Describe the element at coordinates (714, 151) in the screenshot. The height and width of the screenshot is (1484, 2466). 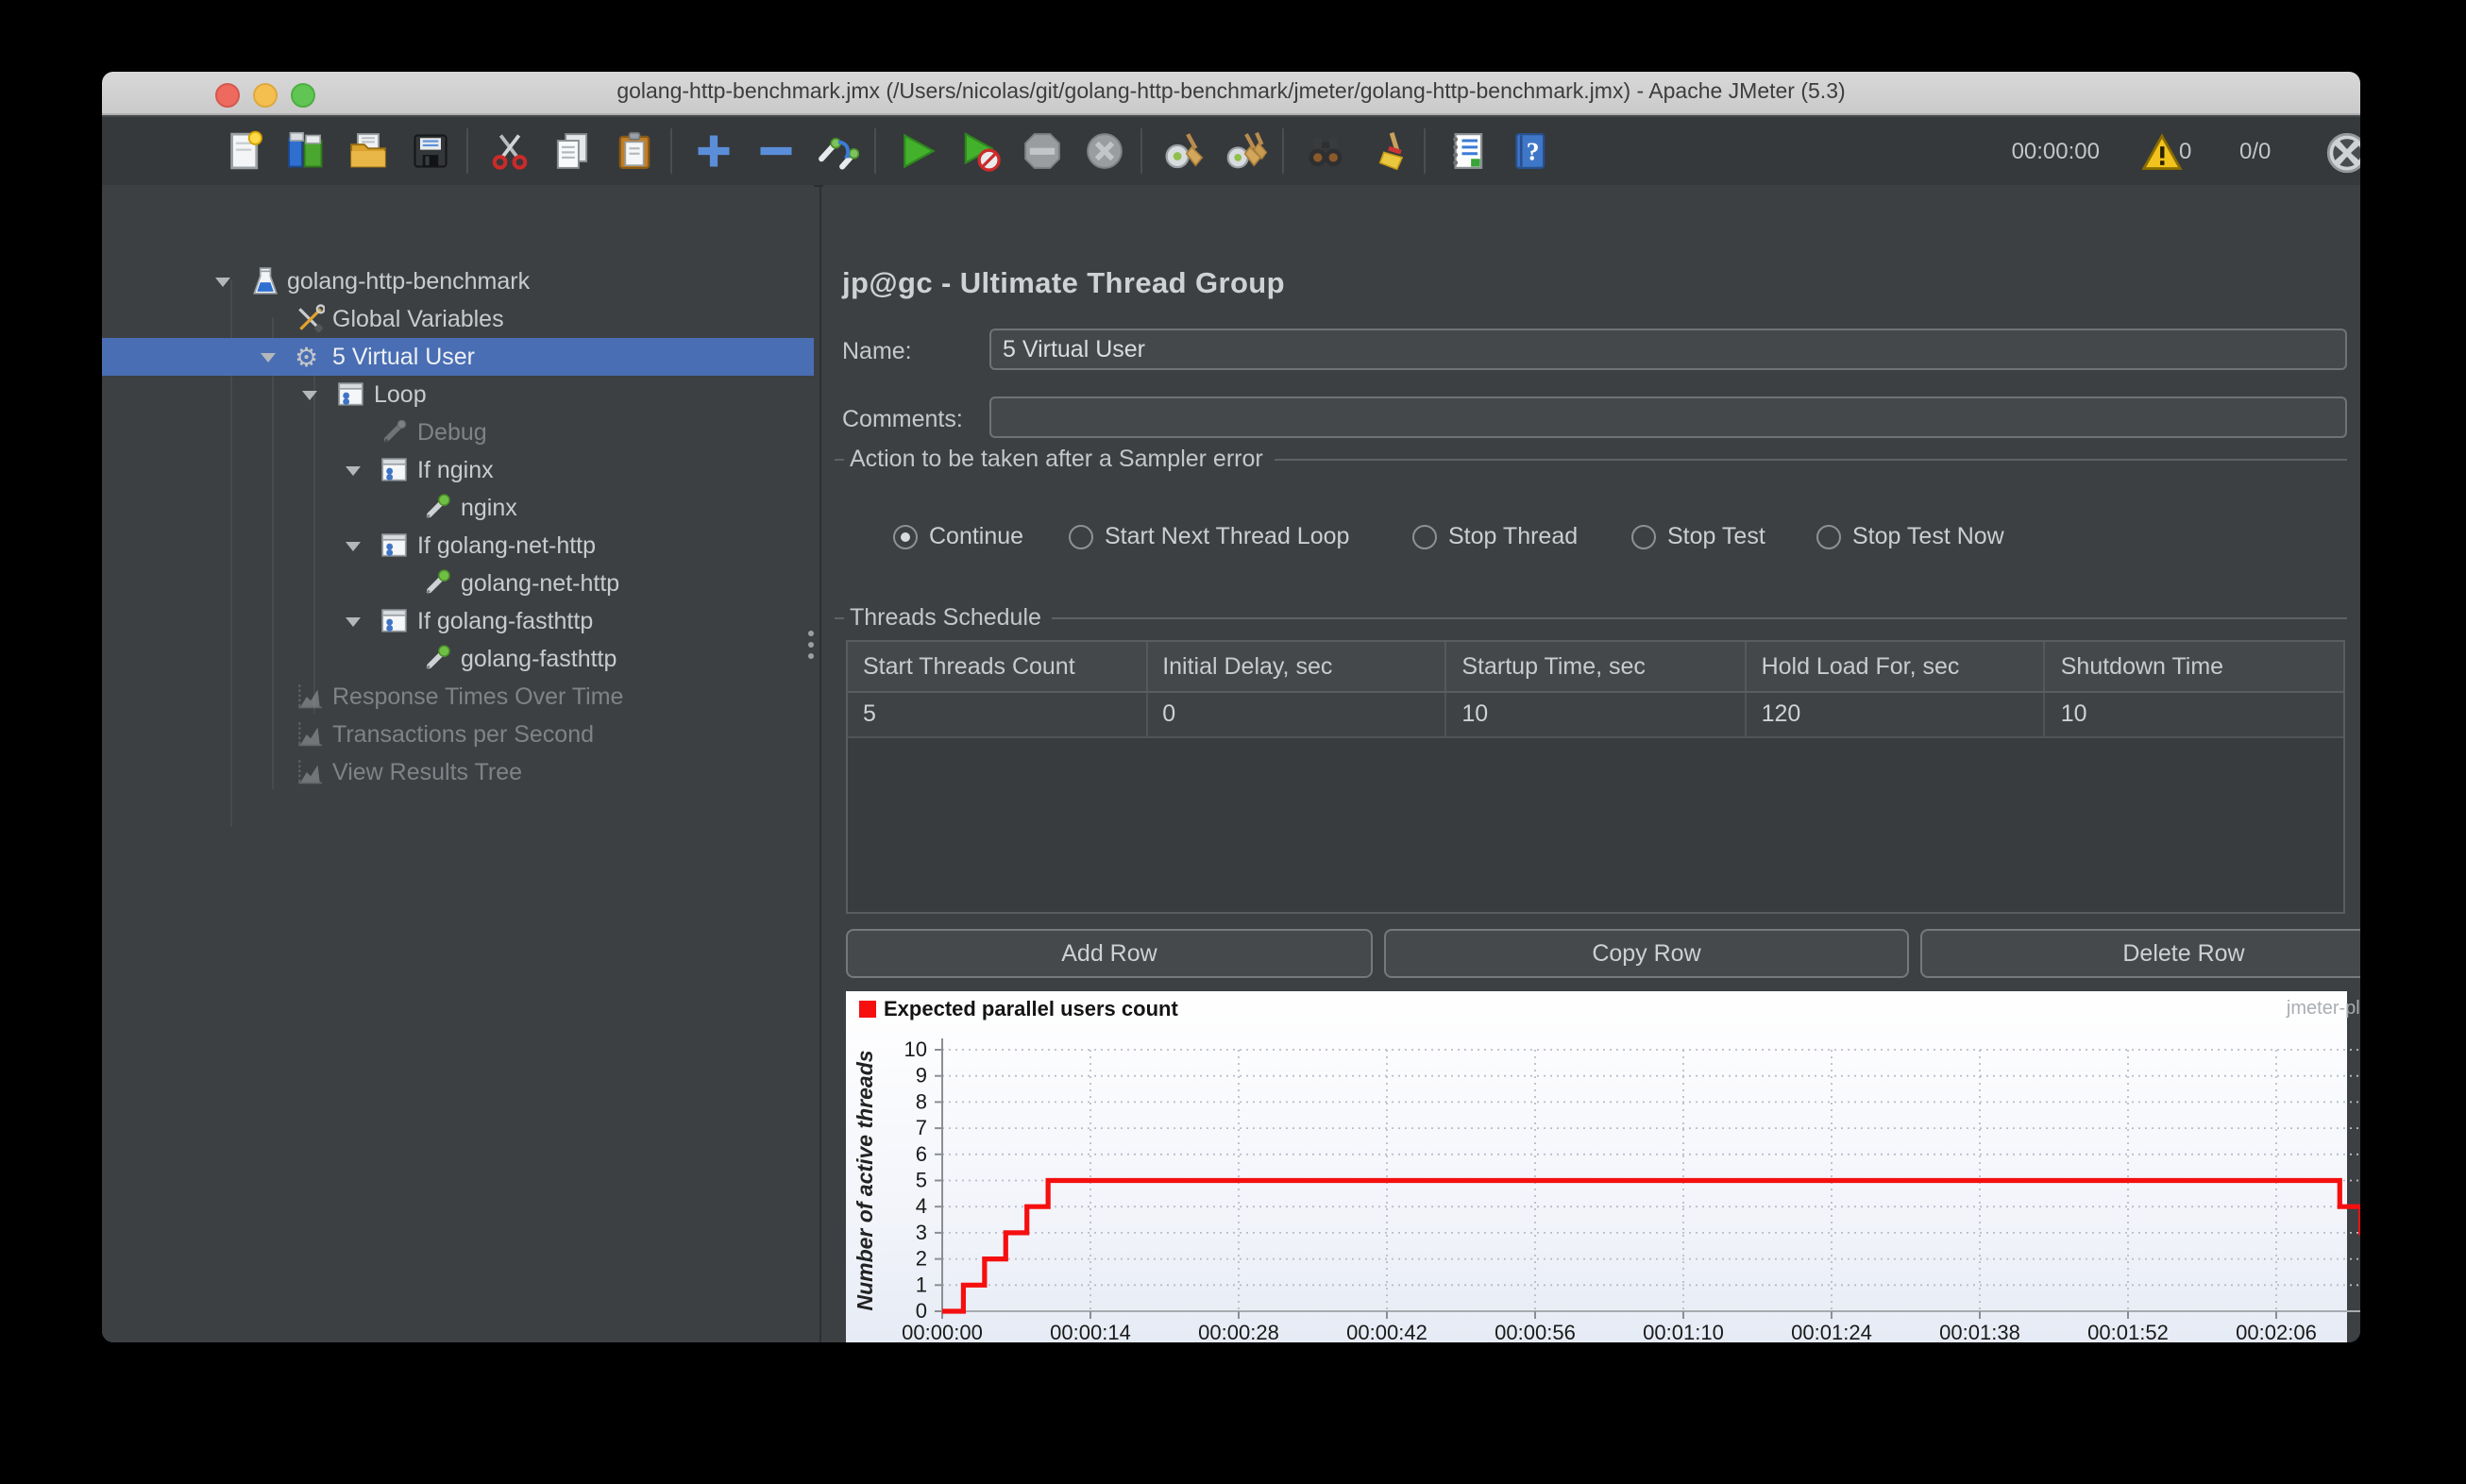
I see `add-icon` at that location.